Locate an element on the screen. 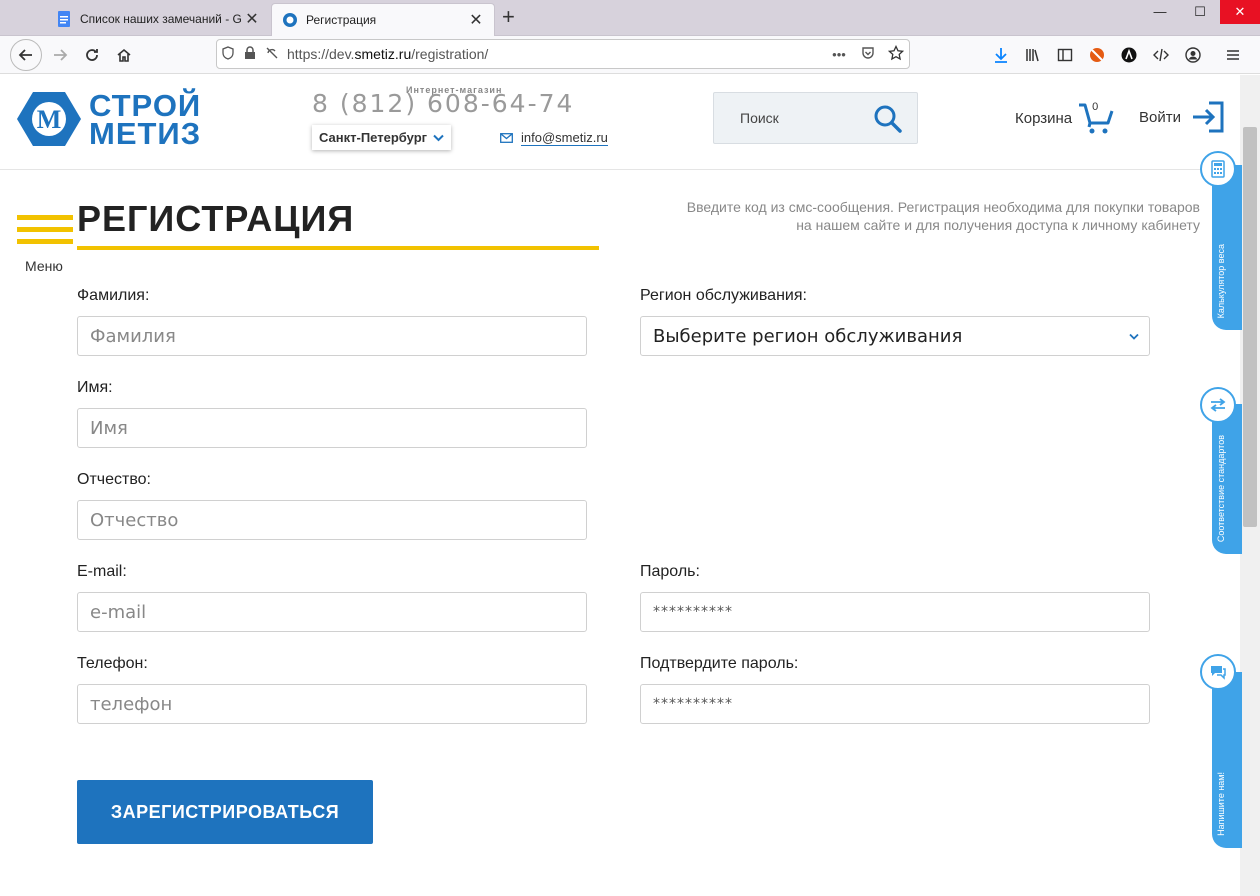 This screenshot has height=896, width=1260. last-name-label: Фамилия: is located at coordinates (113, 295).